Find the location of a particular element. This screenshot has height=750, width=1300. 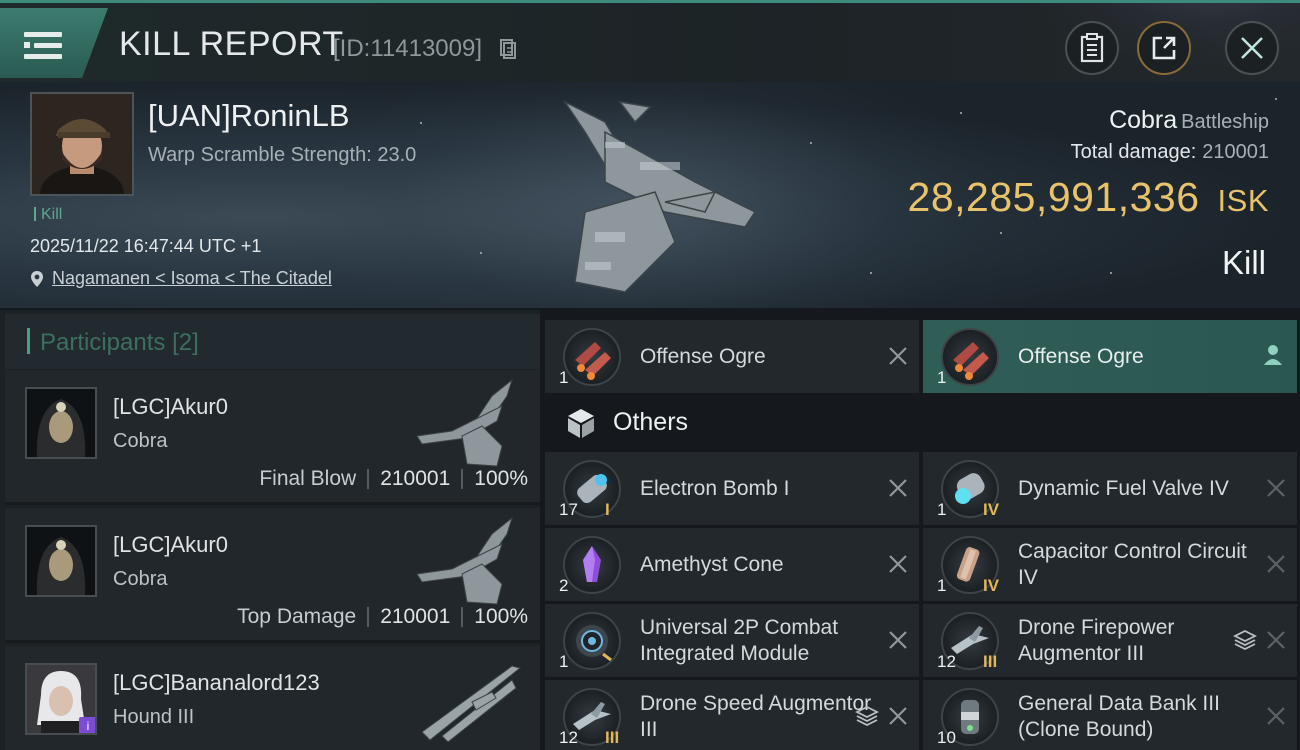

item-general-data-bank: 10 General Data Bank III (Clone Bound) is located at coordinates (1110, 715).